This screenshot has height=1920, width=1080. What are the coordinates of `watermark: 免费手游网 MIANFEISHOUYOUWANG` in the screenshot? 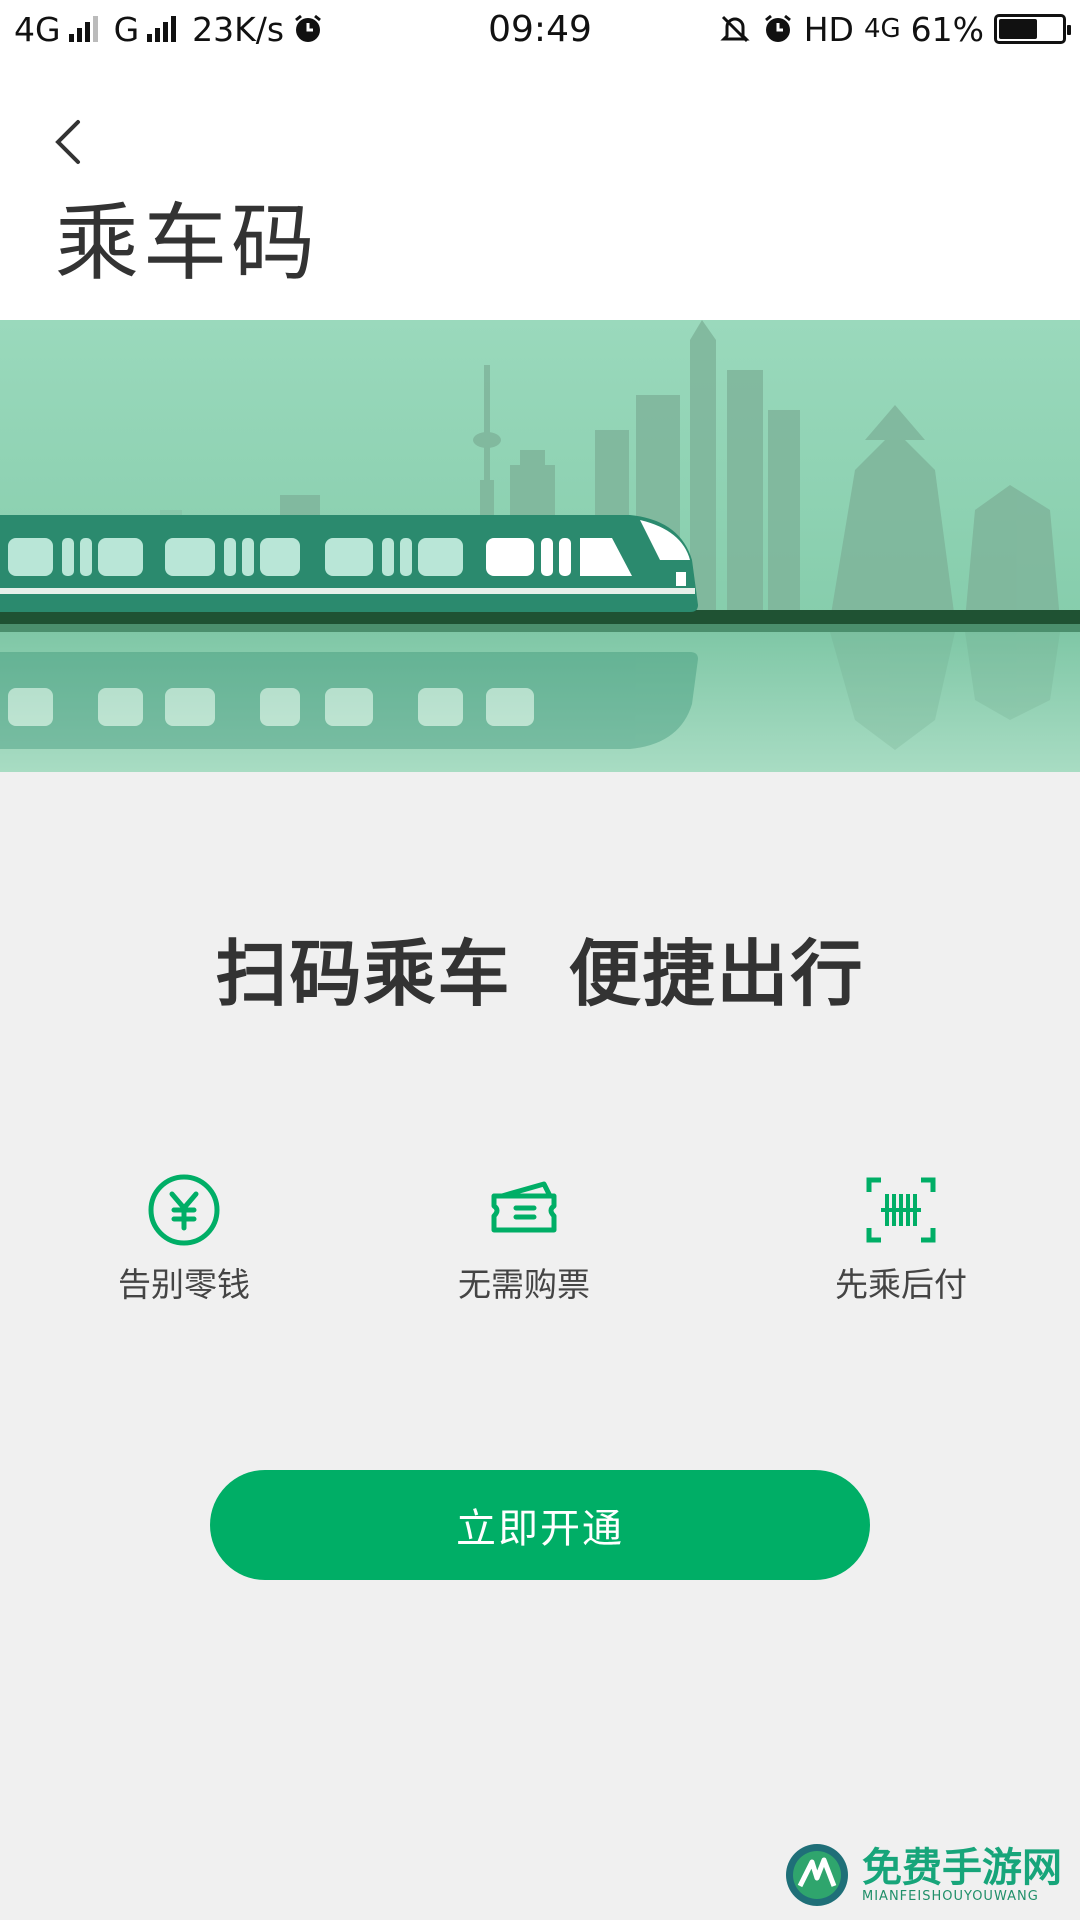 It's located at (922, 1875).